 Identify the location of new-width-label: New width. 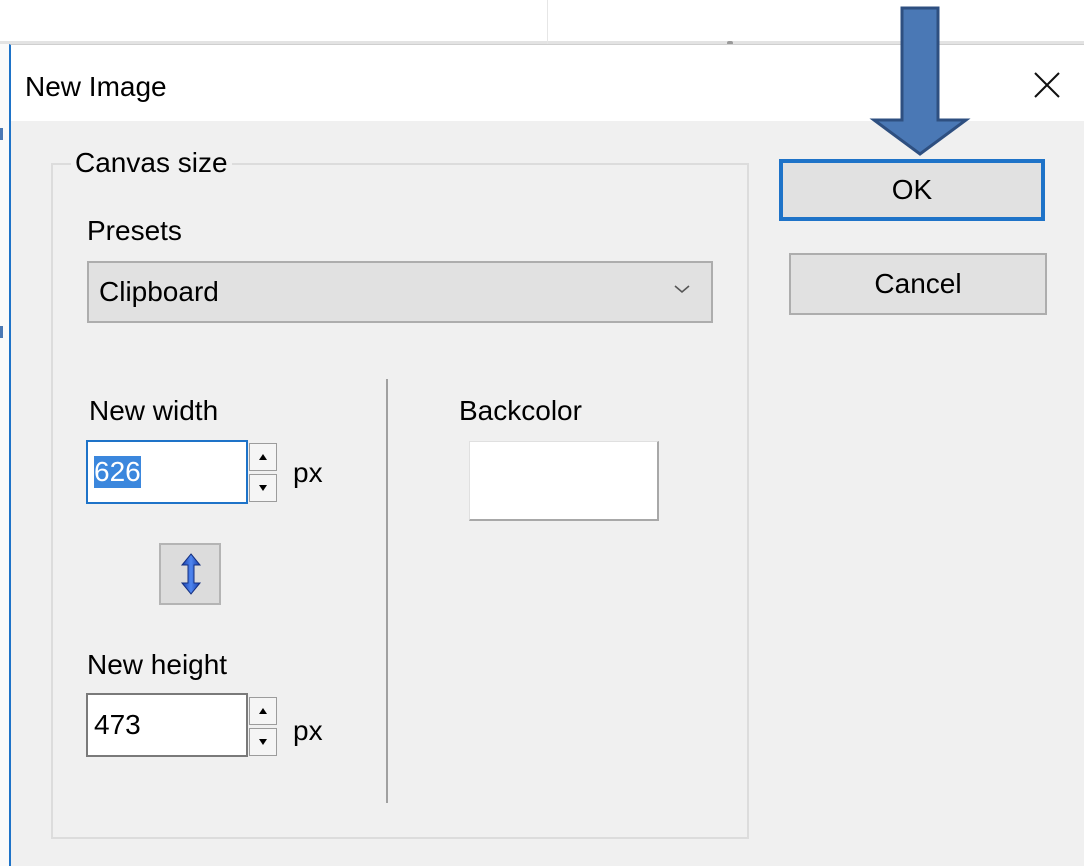
(154, 410).